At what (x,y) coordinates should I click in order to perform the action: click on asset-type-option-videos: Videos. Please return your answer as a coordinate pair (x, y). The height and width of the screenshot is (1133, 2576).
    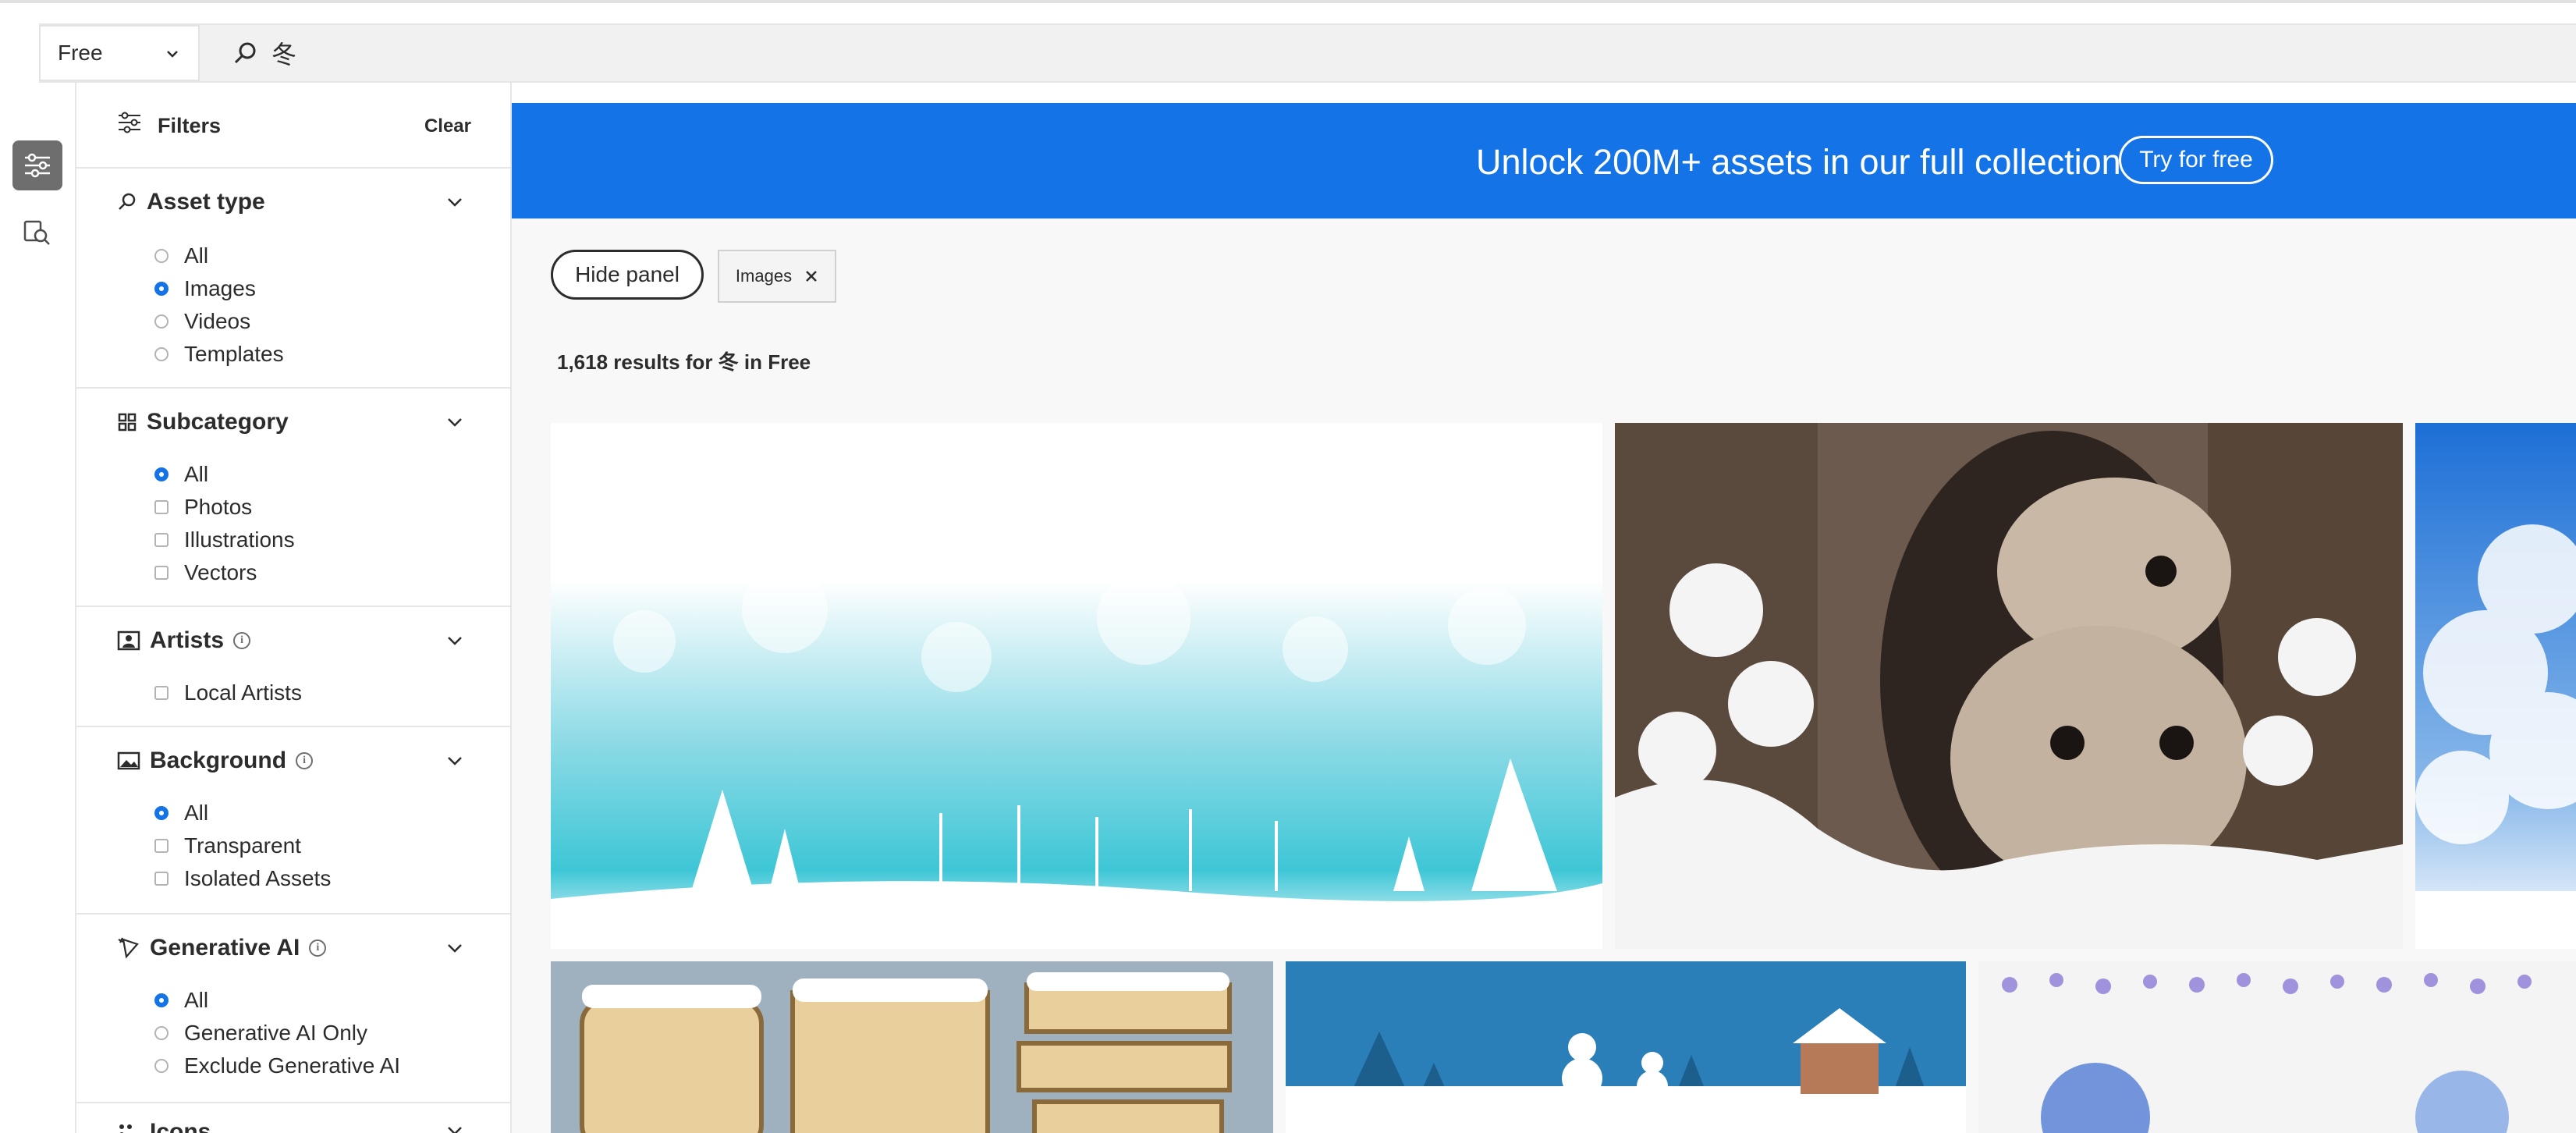
    Looking at the image, I should click on (202, 321).